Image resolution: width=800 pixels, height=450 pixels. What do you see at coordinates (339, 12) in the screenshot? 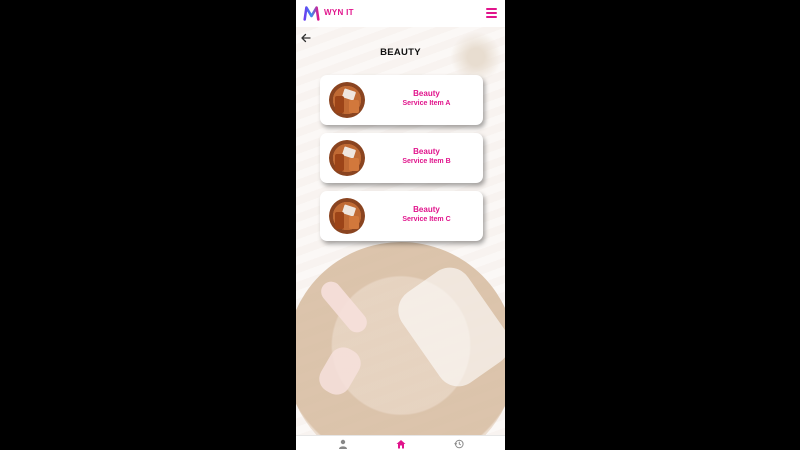
I see `brand-name: WYN IT` at bounding box center [339, 12].